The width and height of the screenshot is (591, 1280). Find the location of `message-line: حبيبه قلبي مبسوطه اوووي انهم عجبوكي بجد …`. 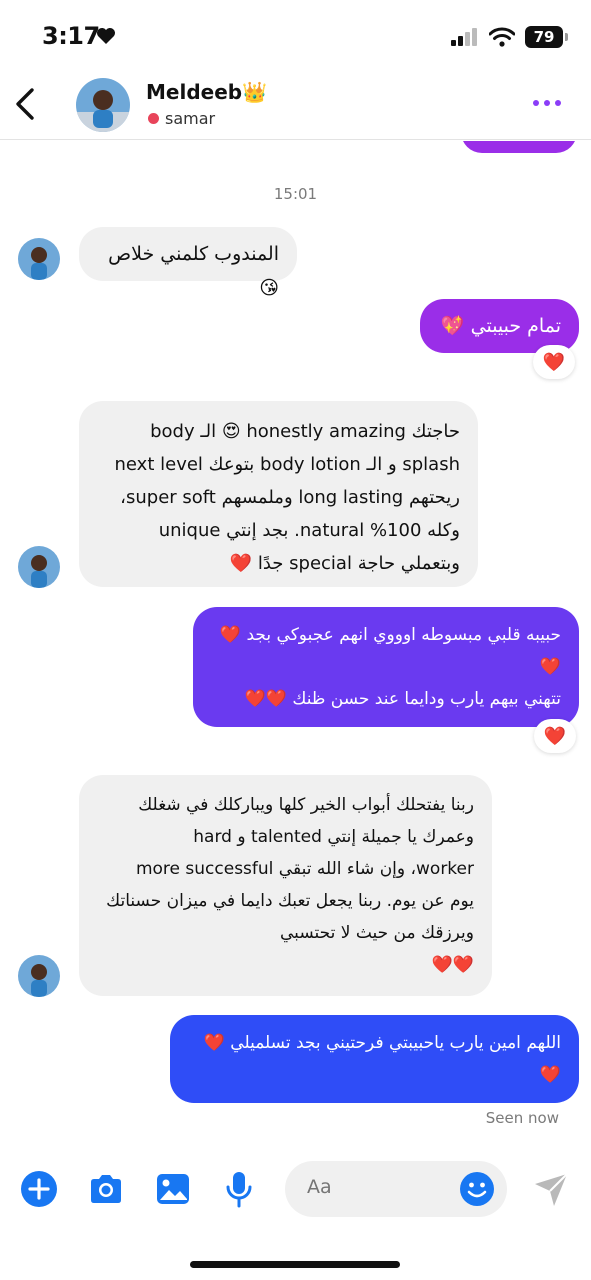

message-line: حبيبه قلبي مبسوطه اوووي انهم عجبوكي بجد … is located at coordinates (390, 635).